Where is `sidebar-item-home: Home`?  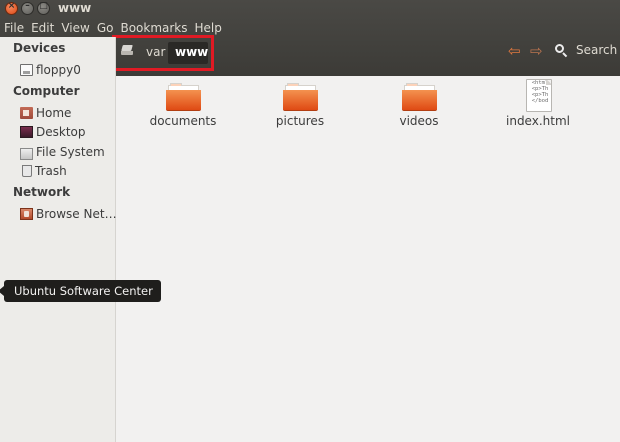
sidebar-item-home: Home is located at coordinates (45, 113).